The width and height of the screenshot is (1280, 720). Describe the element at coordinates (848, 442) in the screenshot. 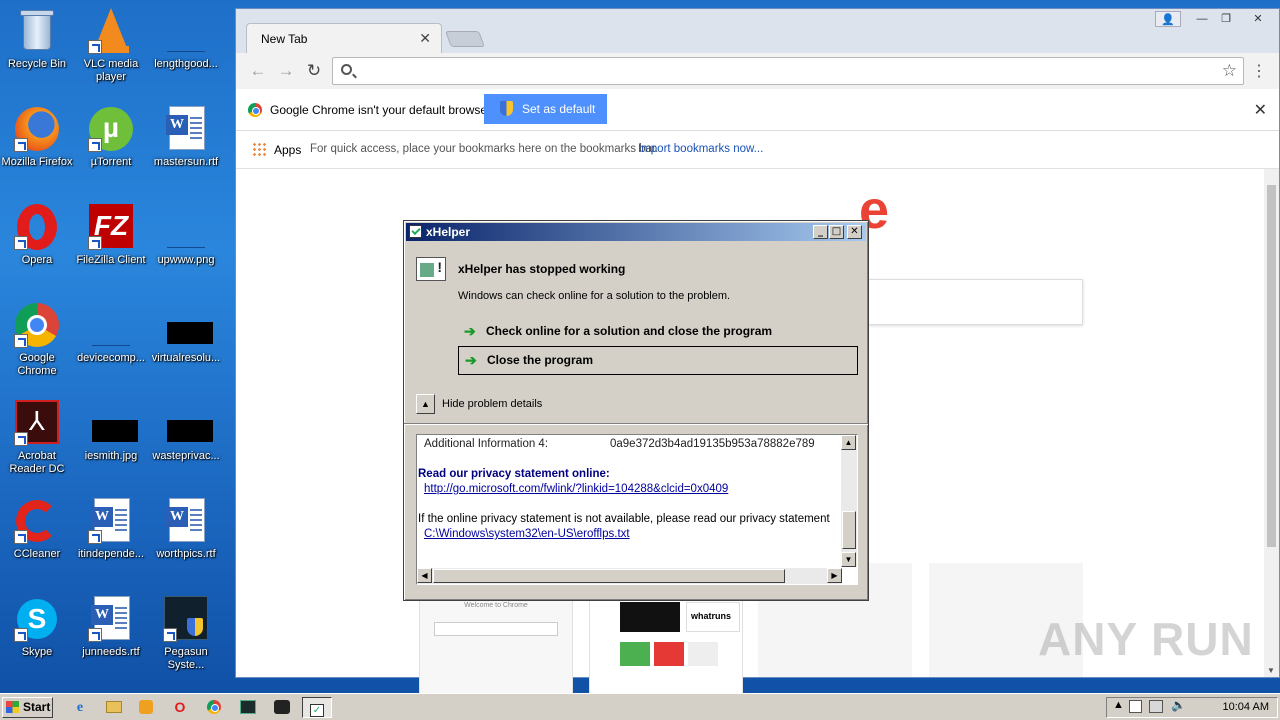

I see `scroll-up-icon: ▲` at that location.